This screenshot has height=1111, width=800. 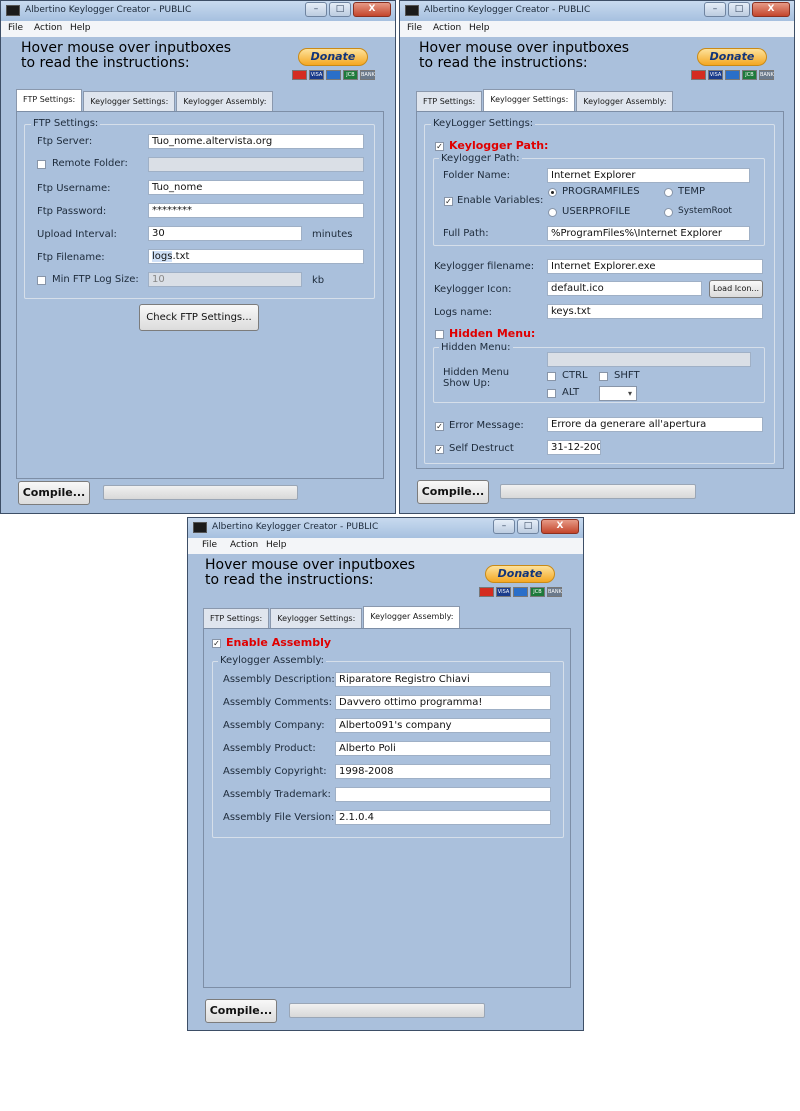 I want to click on full-path-input: %ProgramFiles%\Internet Explorer, so click(x=648, y=233).